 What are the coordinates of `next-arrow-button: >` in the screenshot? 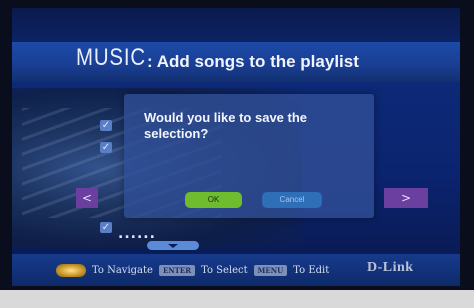 It's located at (406, 198).